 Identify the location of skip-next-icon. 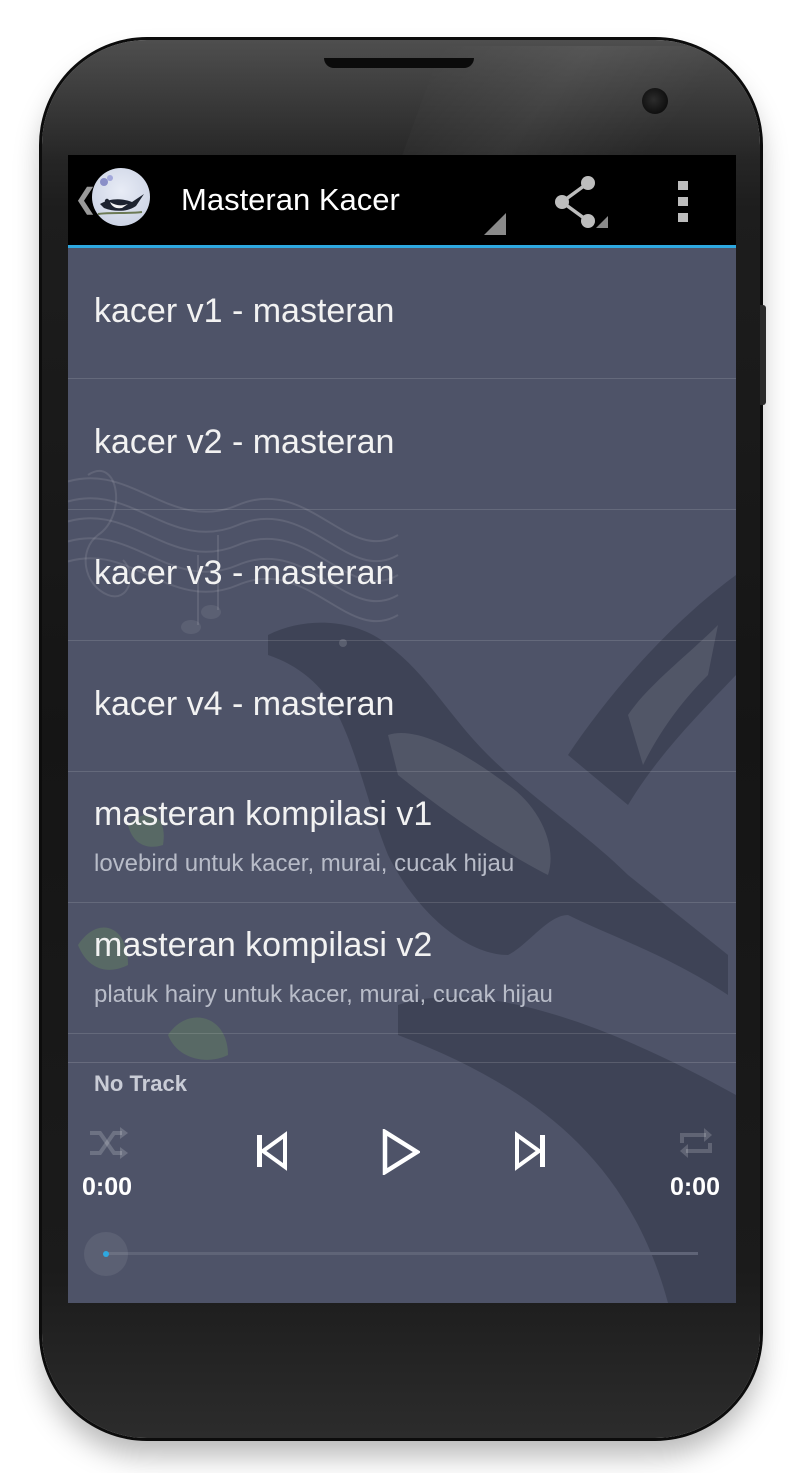
(531, 1151).